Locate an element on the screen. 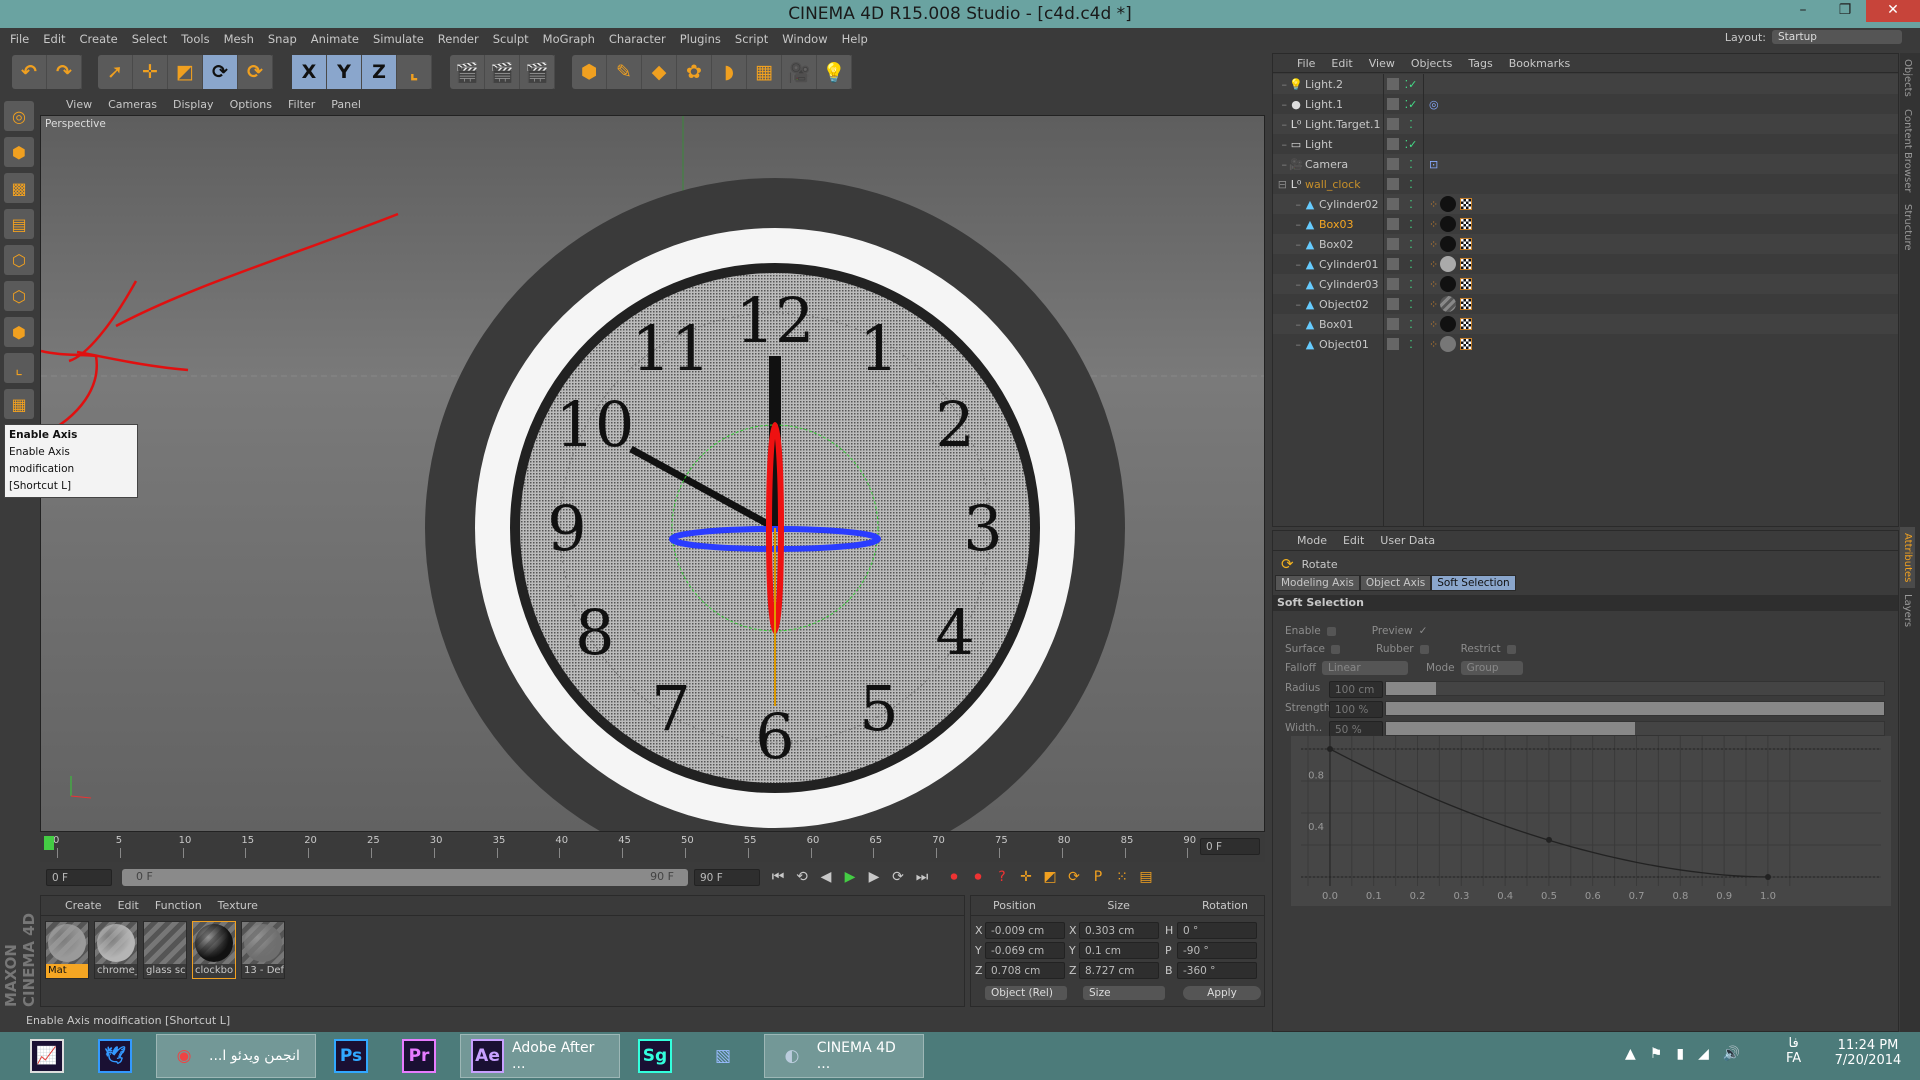  material-swatch: glass sci is located at coordinates (165, 950).